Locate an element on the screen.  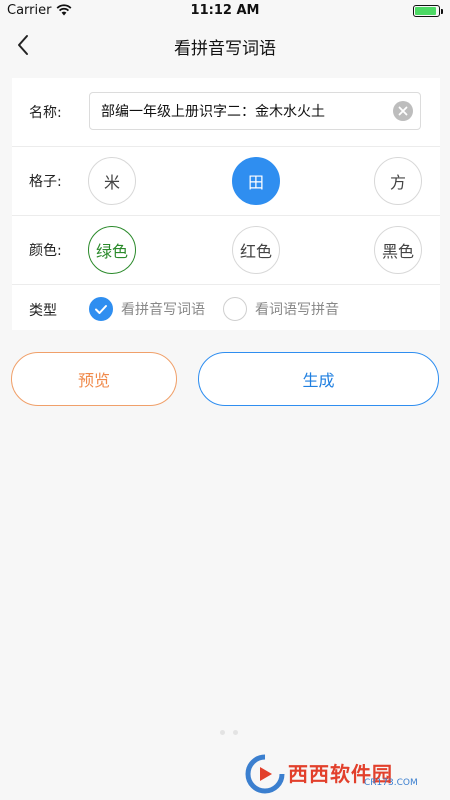
type-row: 类型 看拼音写词语 看词语写拼音 is located at coordinates (226, 308).